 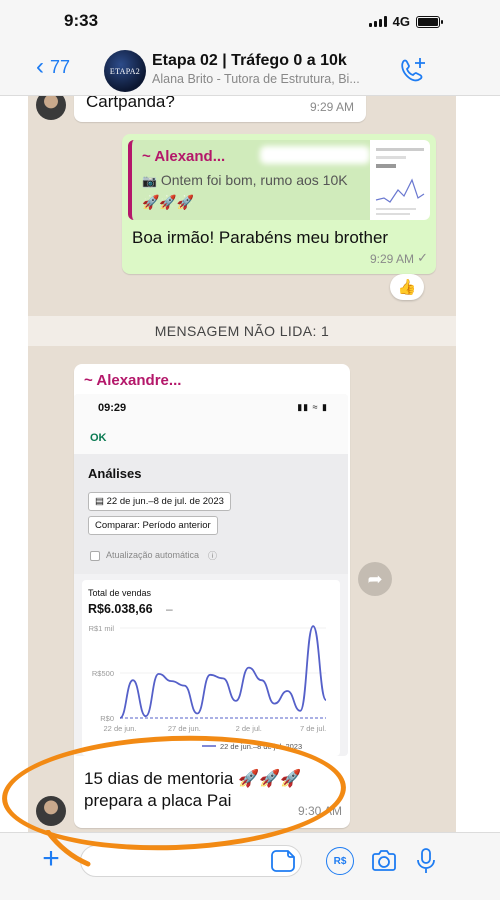 I want to click on caption-line-1: 15 dias de mentoria 🚀🚀🚀, so click(x=193, y=778).